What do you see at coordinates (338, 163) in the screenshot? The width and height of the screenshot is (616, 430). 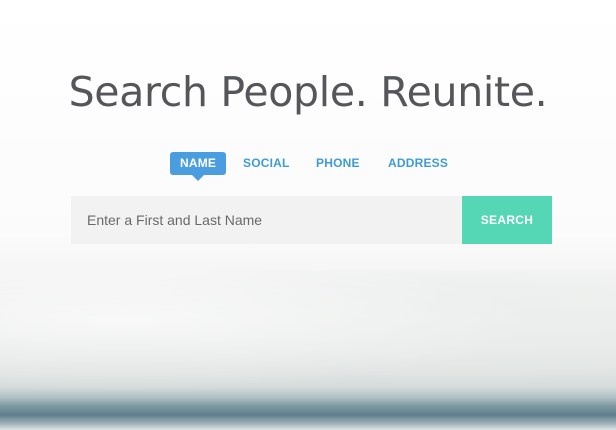 I see `tab-phone: PHONE` at bounding box center [338, 163].